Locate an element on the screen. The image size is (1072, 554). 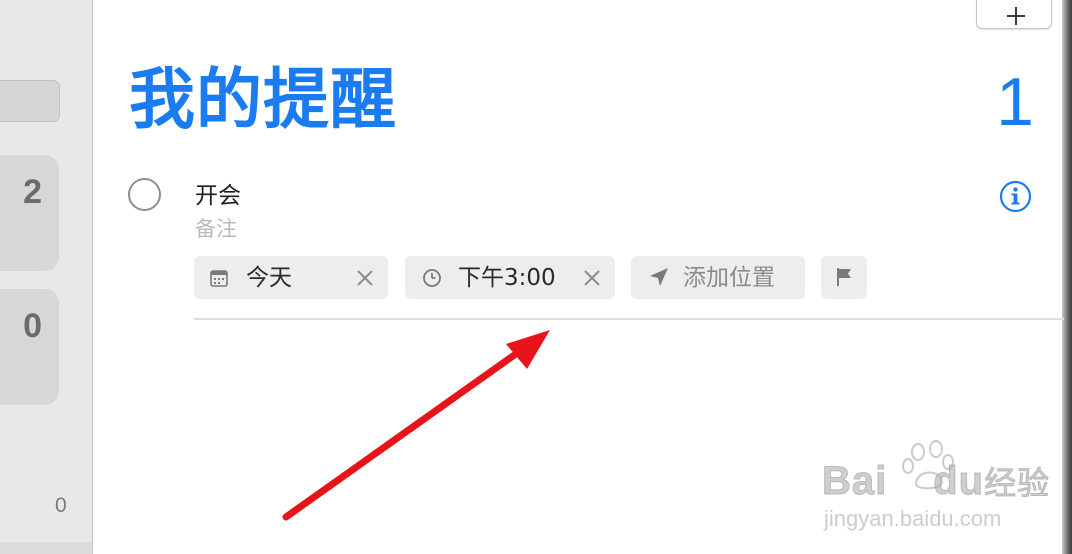
watermark-url: jingyan.baidu.com is located at coordinates (913, 518).